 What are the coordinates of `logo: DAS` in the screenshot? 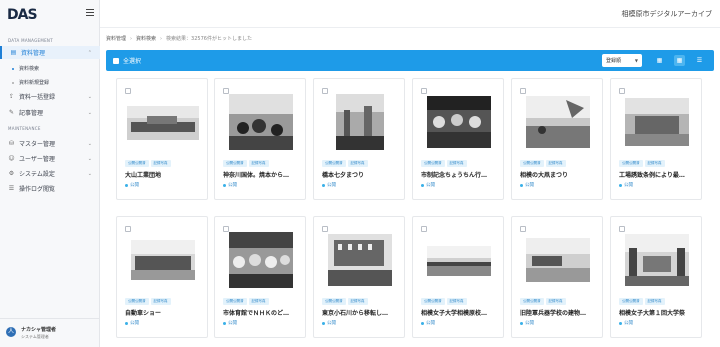 It's located at (25, 14).